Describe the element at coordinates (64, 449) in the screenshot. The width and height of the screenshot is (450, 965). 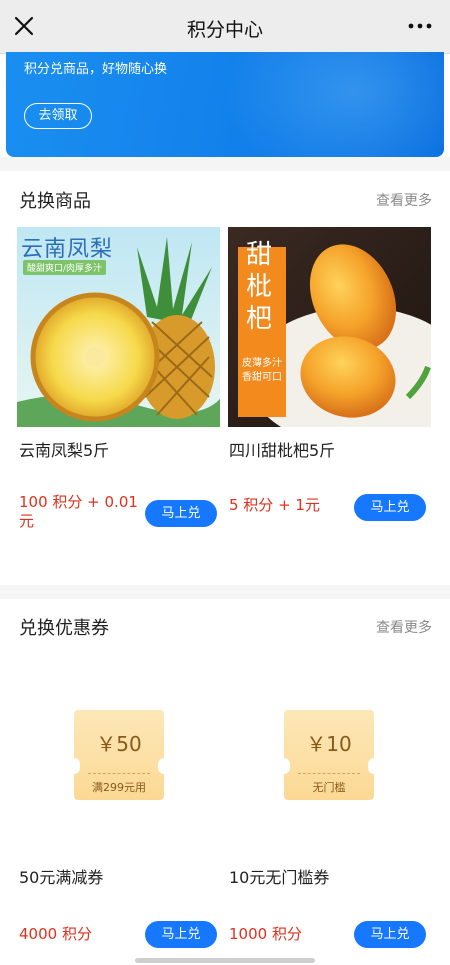
I see `product-name: 云南凤梨5斤` at that location.